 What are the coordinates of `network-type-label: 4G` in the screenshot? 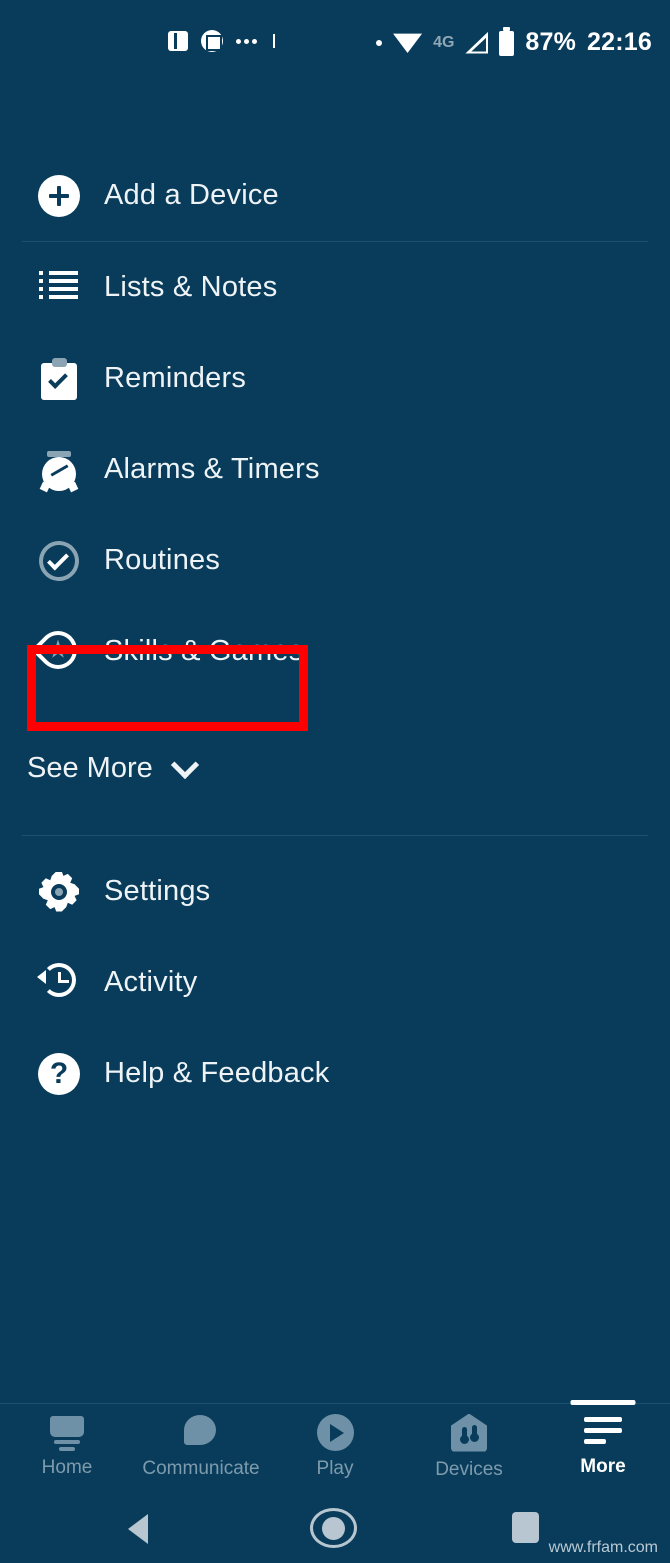 It's located at (444, 42).